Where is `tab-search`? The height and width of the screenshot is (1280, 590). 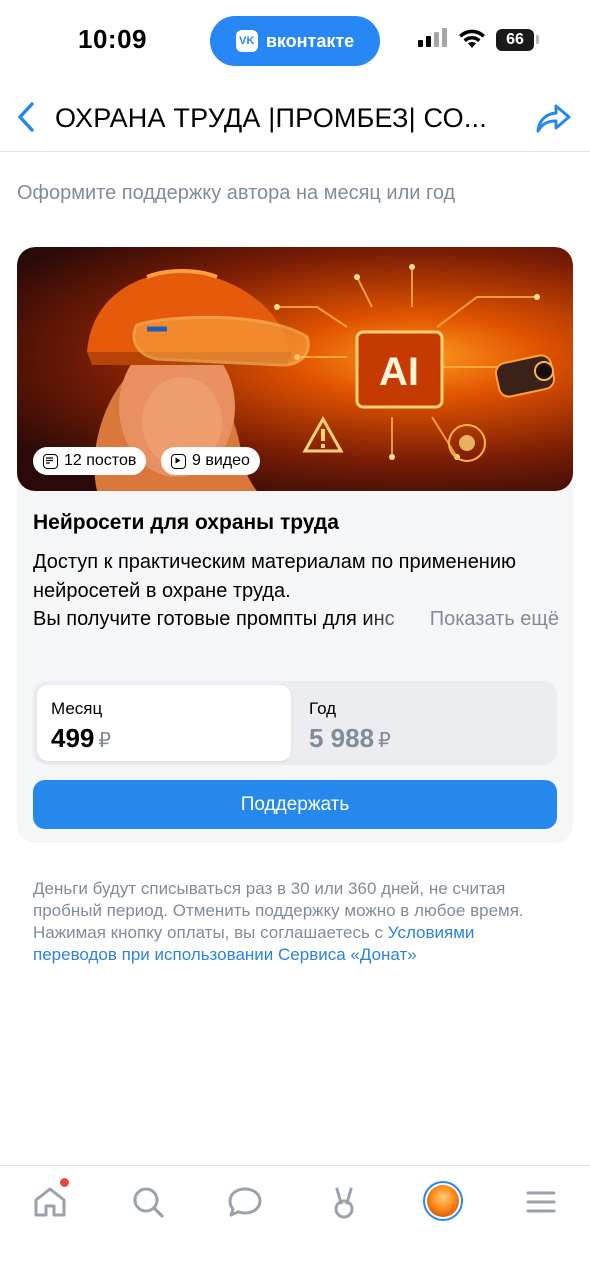
tab-search is located at coordinates (148, 1202).